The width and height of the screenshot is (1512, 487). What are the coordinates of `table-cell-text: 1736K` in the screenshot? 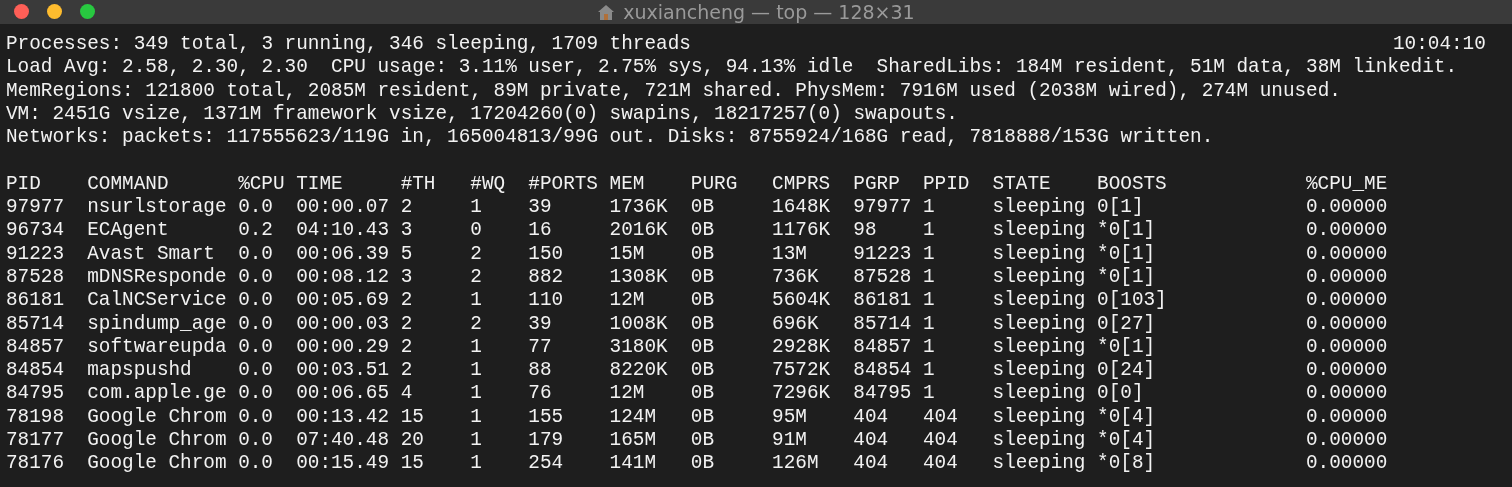 It's located at (639, 208).